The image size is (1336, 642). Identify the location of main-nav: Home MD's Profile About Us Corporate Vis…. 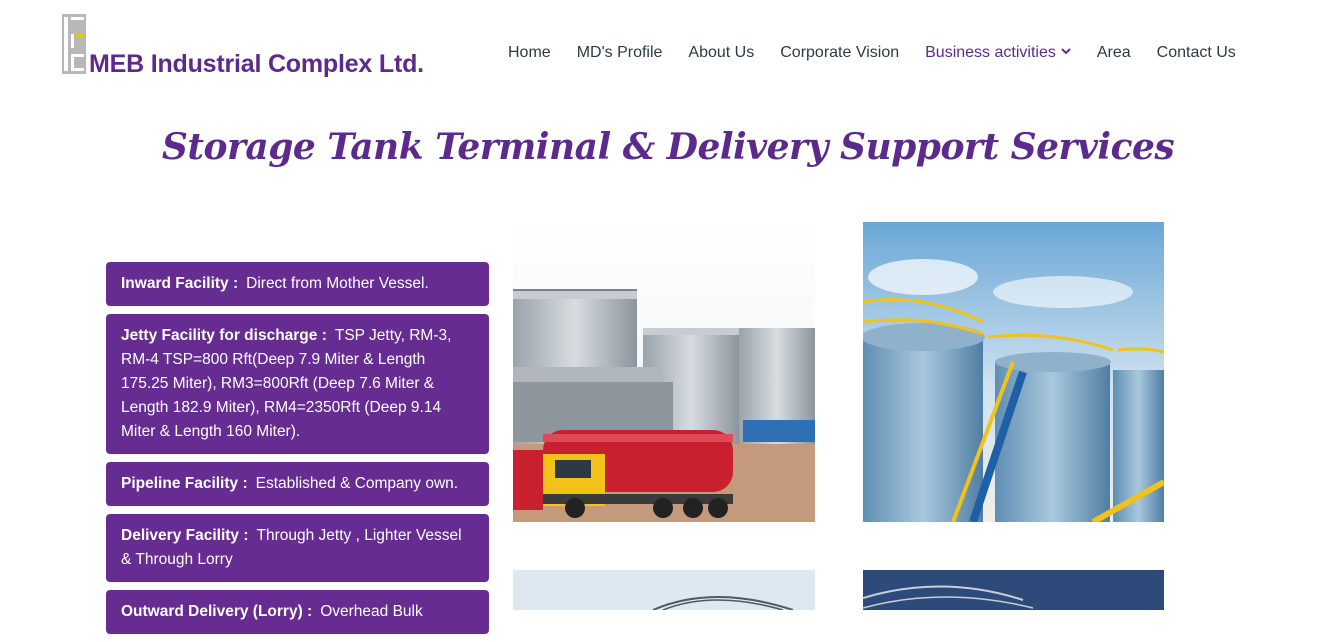
(872, 53).